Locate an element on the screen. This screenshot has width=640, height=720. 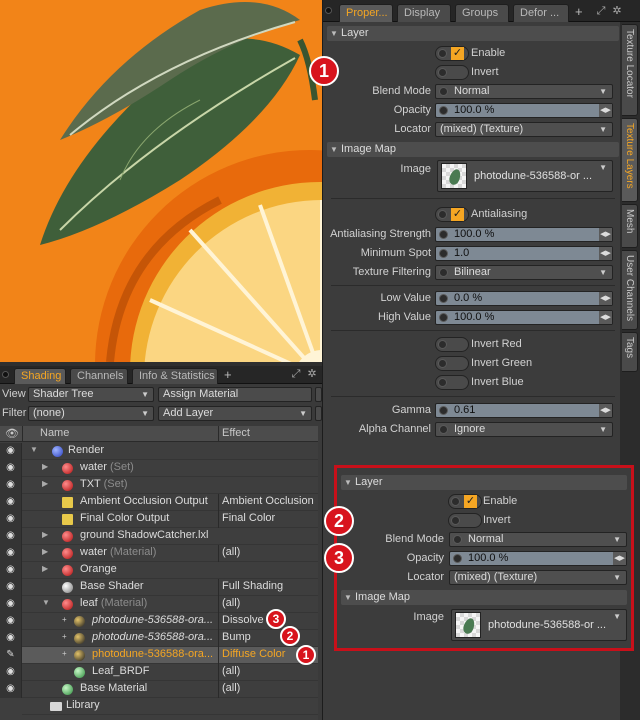
tree-row-water-set: ◉ ▶ water (Set) is located at coordinates (159, 468).